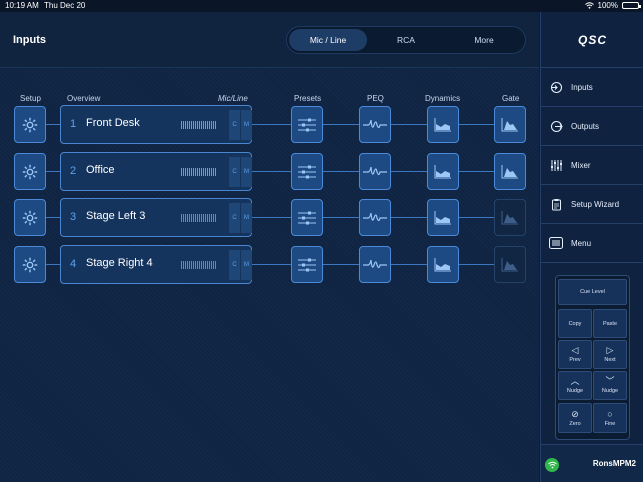 The height and width of the screenshot is (482, 643). I want to click on sidebar-label-outputs: Outputs, so click(585, 126).